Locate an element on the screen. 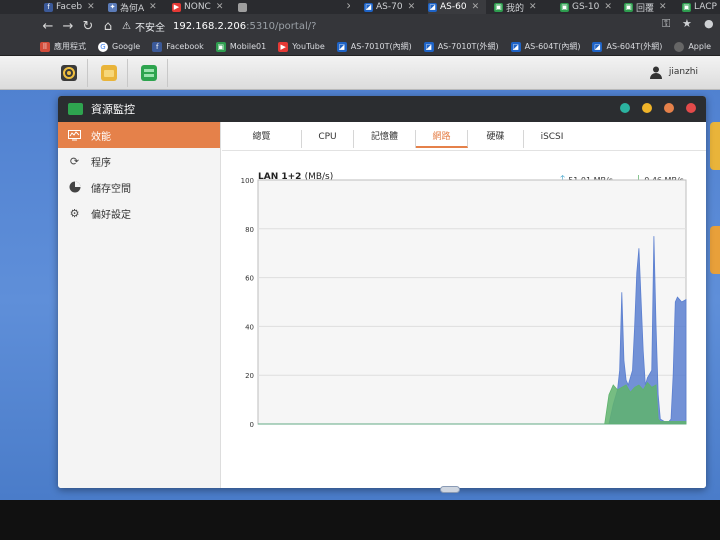 The image size is (720, 540). browser-tab: ▣ 我的 ✕ is located at coordinates (523, 7).